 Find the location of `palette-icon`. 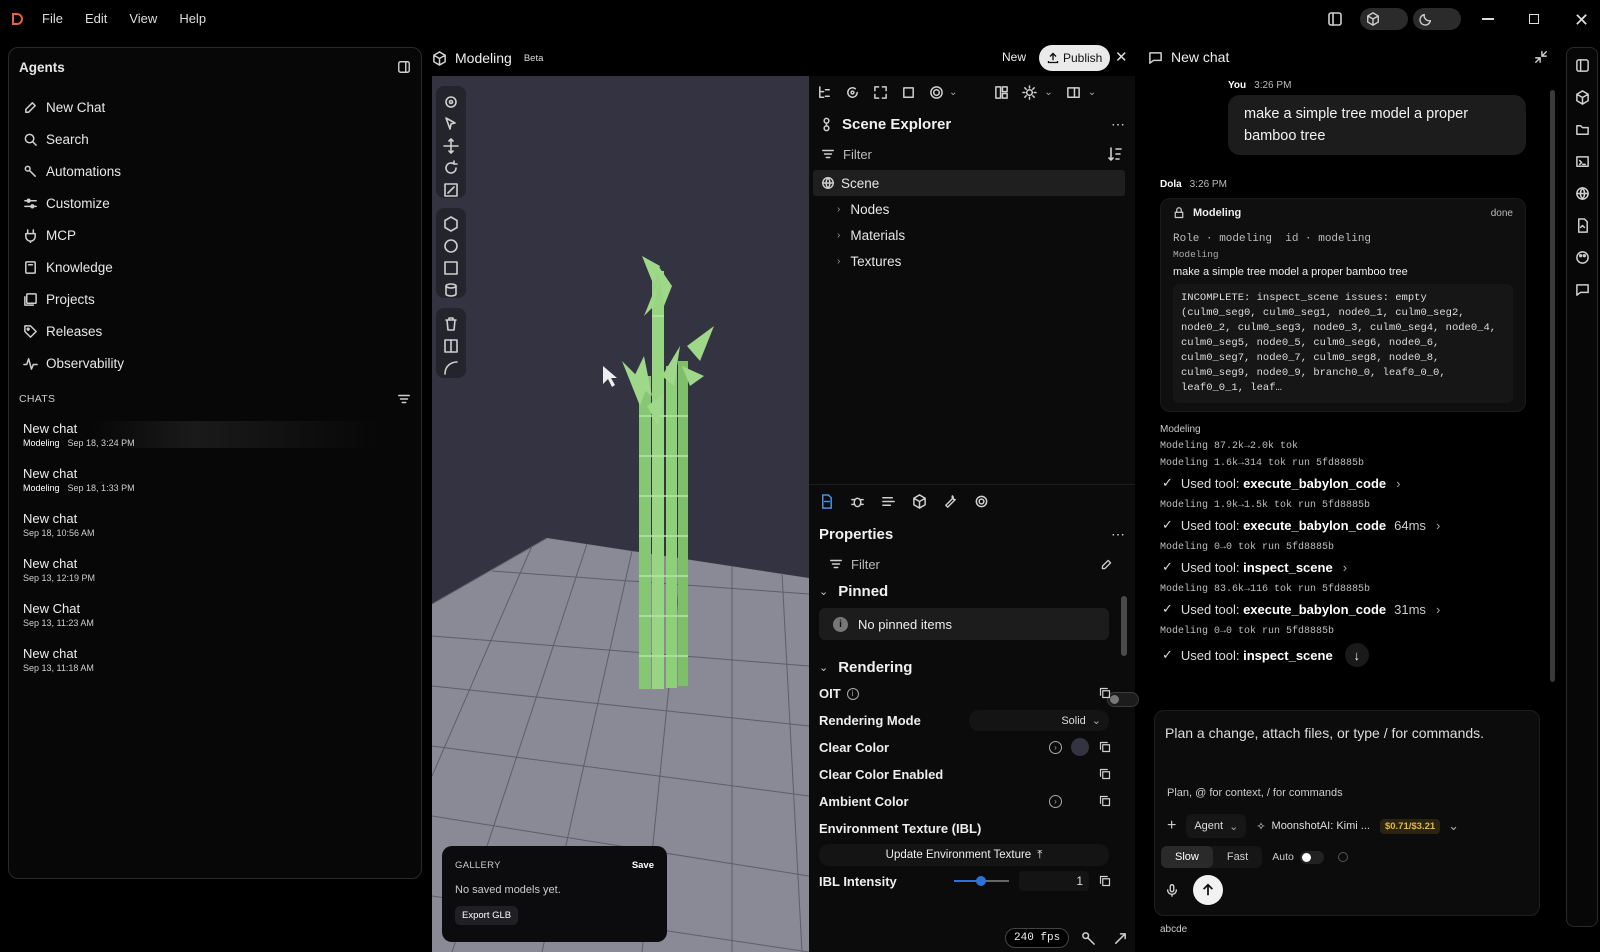

palette-icon is located at coordinates (1582, 257).